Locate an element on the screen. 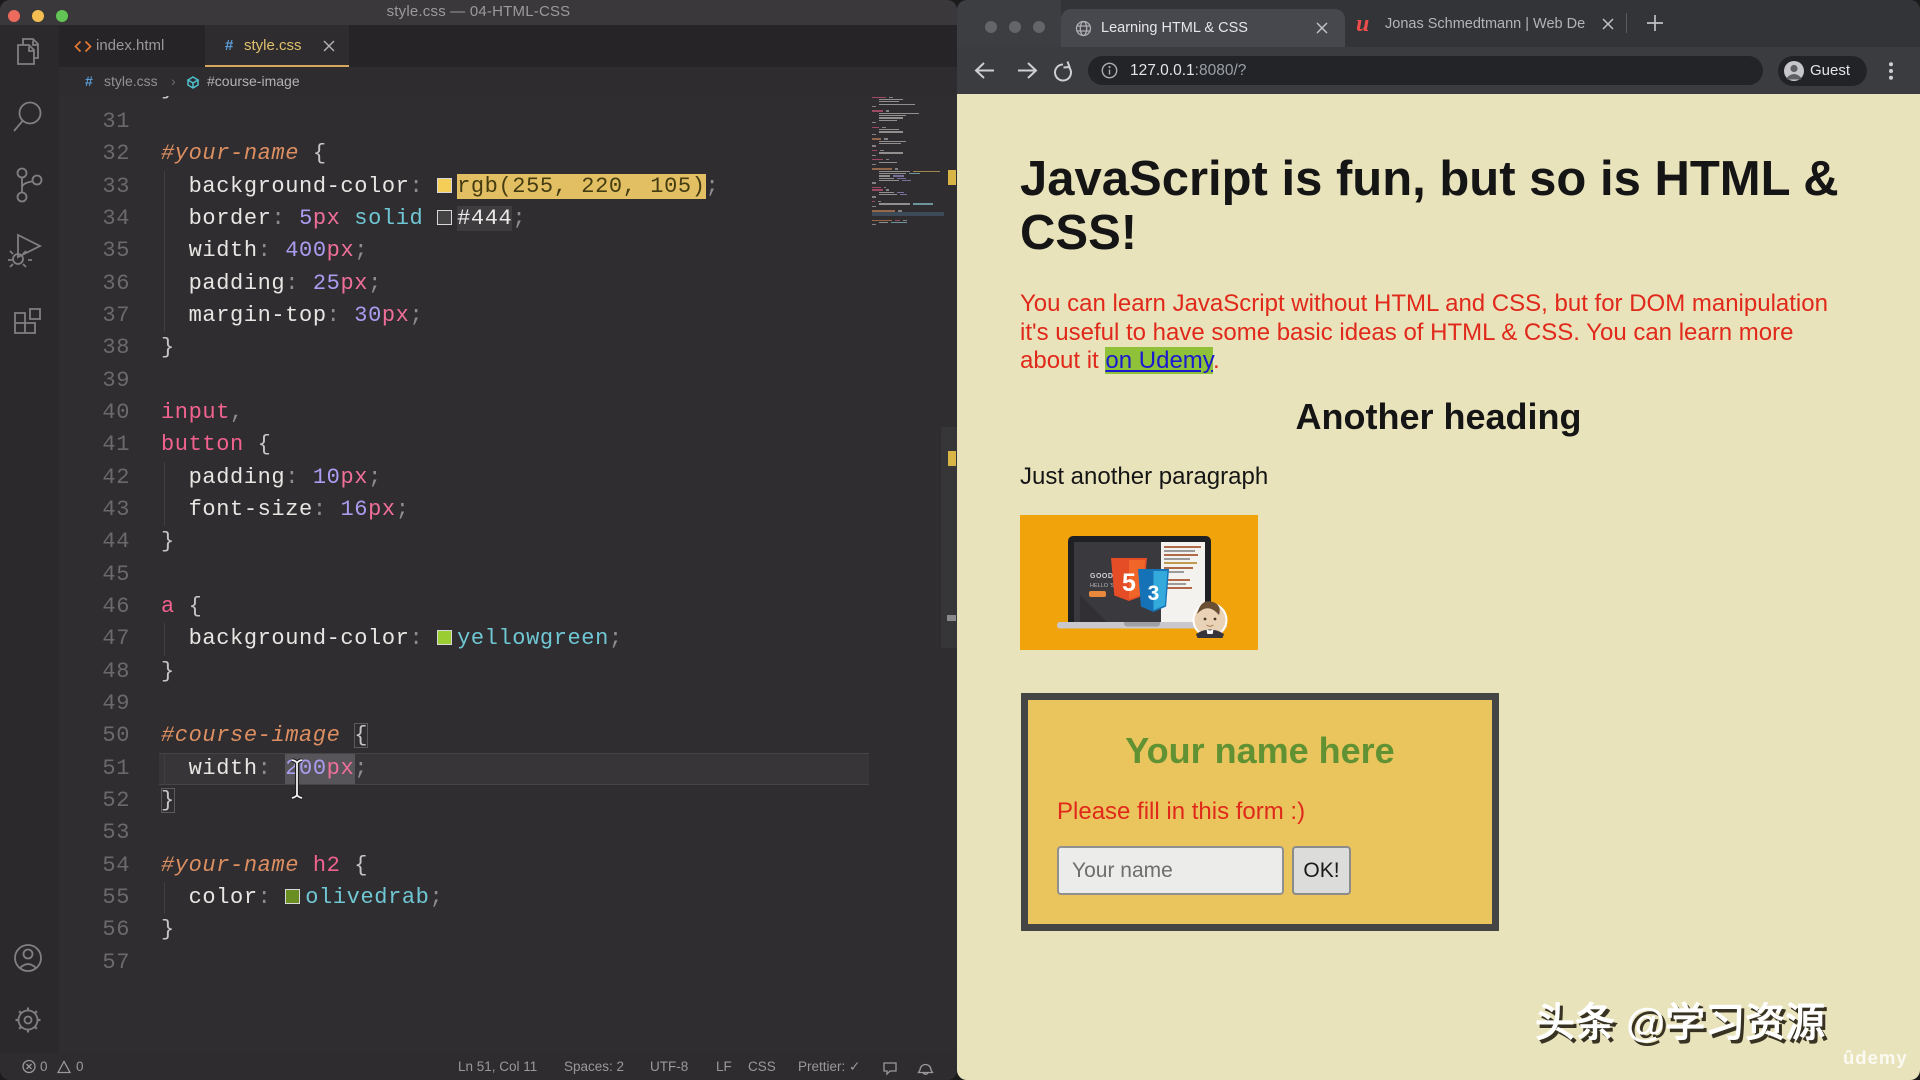 This screenshot has width=1920, height=1080. svg-text: 3 is located at coordinates (1154, 593).